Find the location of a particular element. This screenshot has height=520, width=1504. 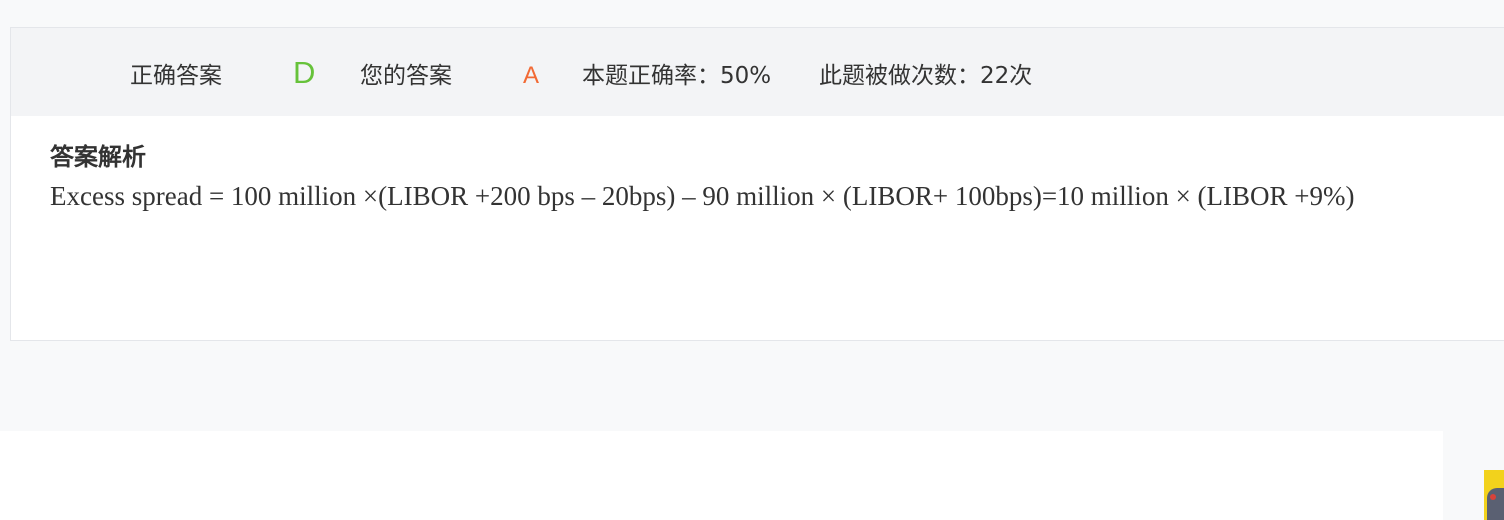

avatar-detail is located at coordinates (1493, 497).